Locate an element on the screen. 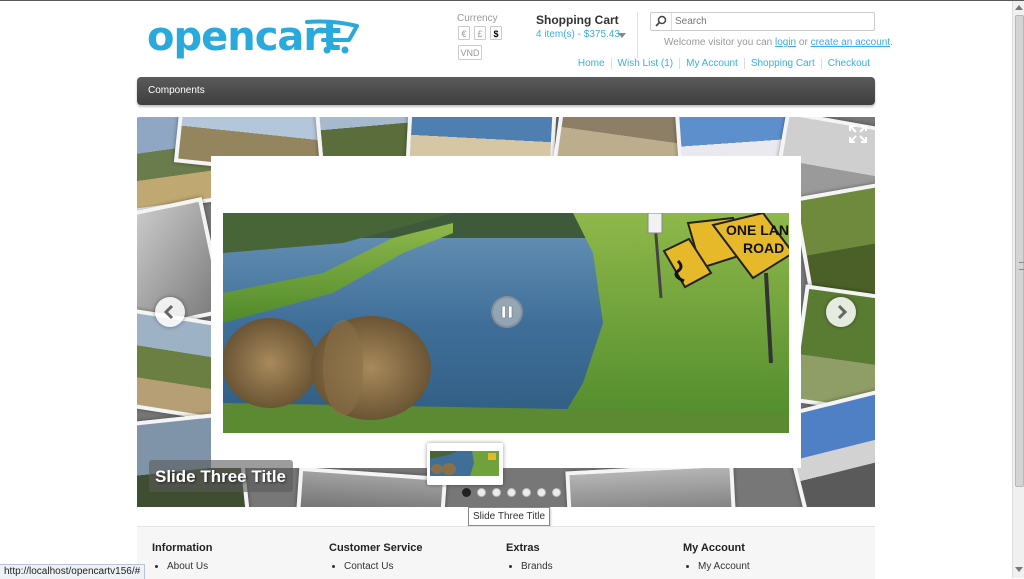 Image resolution: width=1024 pixels, height=579 pixels. sign-text-line2: ROAD is located at coordinates (763, 248).